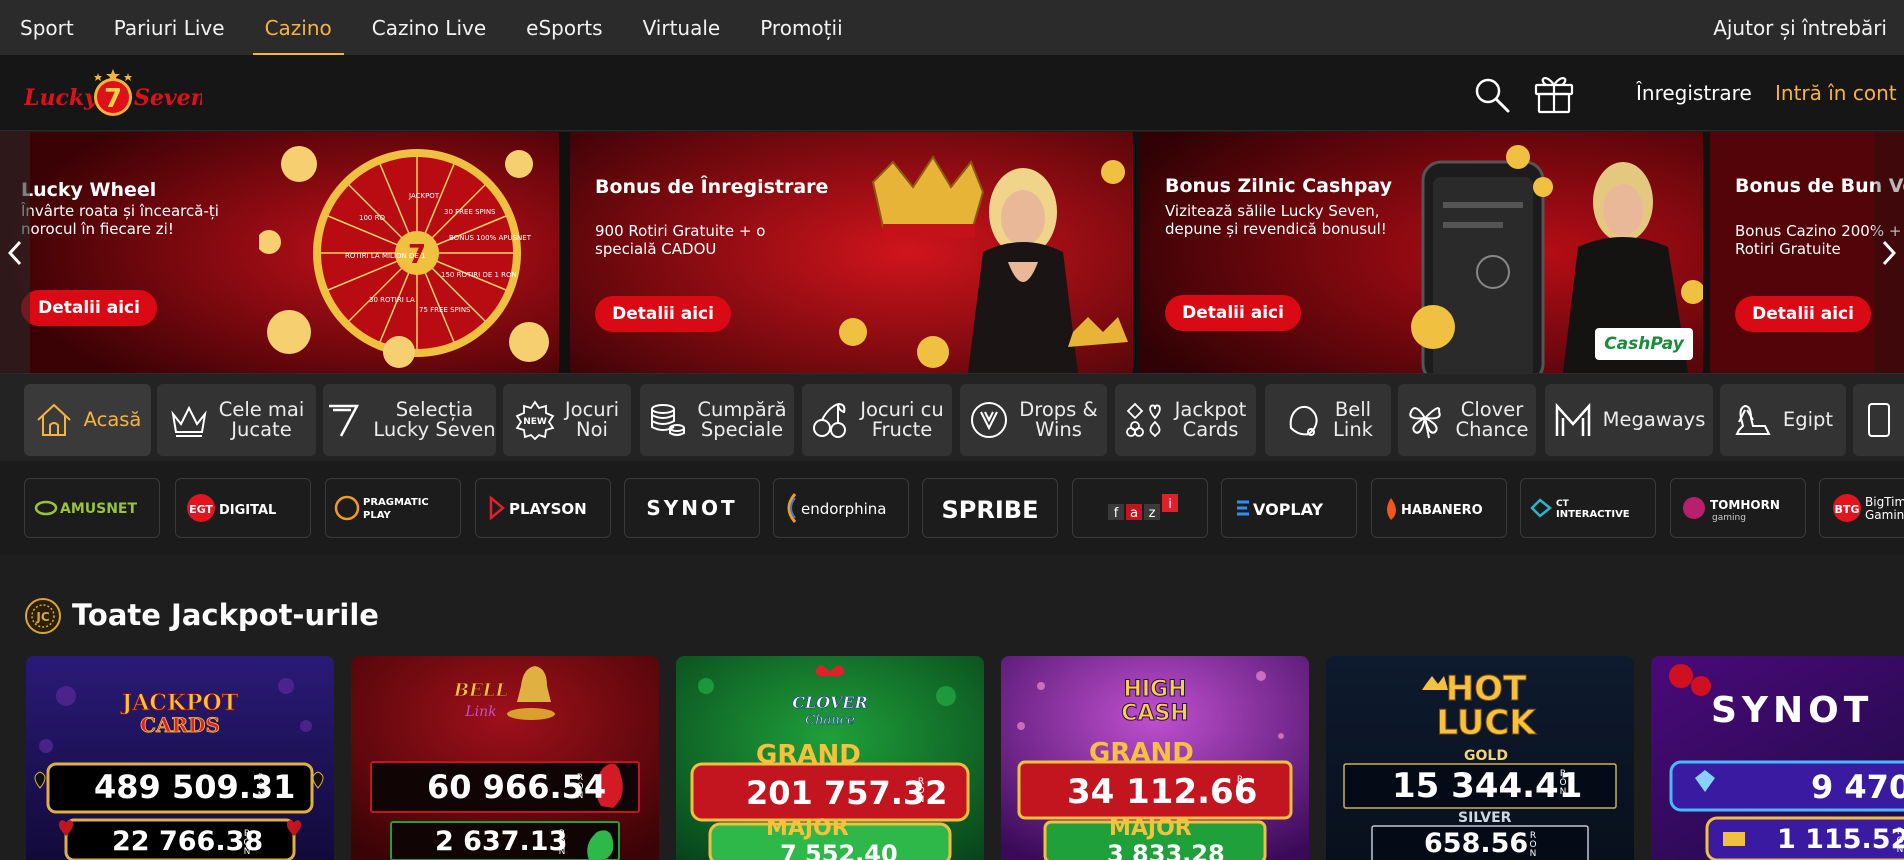 This screenshot has width=1904, height=860. What do you see at coordinates (480, 690) in the screenshot?
I see `svg-text: BELL` at bounding box center [480, 690].